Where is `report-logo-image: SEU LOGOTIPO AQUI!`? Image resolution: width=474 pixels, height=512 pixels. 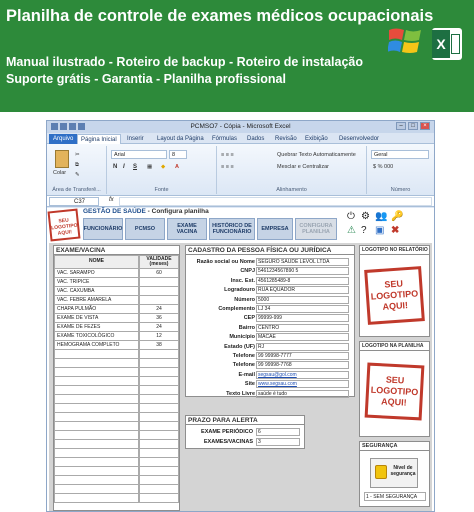 report-logo-image: SEU LOGOTIPO AQUI! is located at coordinates (394, 295).